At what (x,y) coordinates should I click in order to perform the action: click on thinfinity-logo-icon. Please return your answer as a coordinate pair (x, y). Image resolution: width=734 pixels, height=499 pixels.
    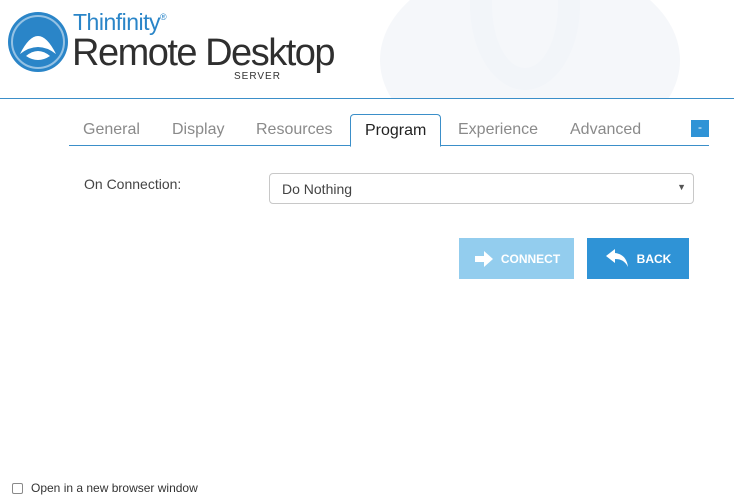
    Looking at the image, I should click on (38, 42).